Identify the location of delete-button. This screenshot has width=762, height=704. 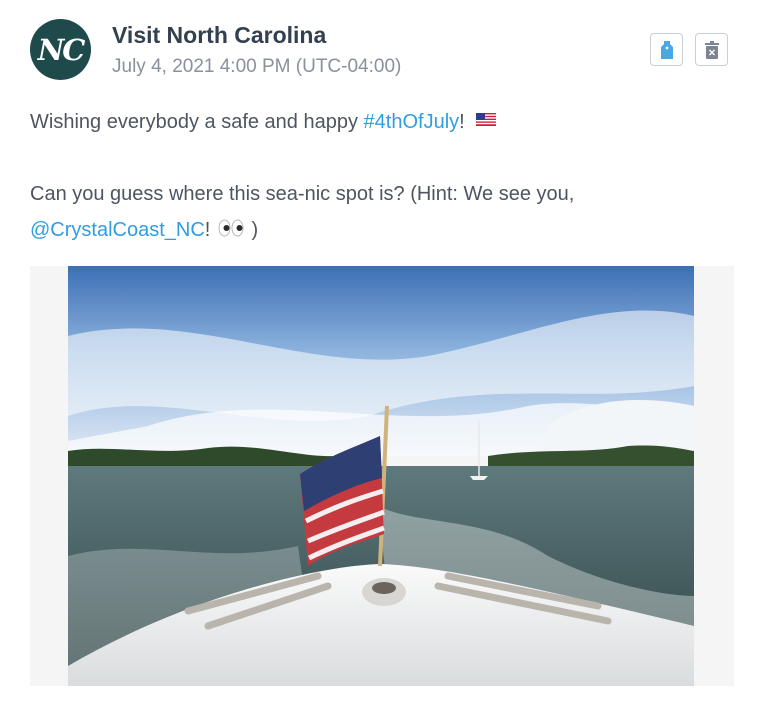
(711, 49).